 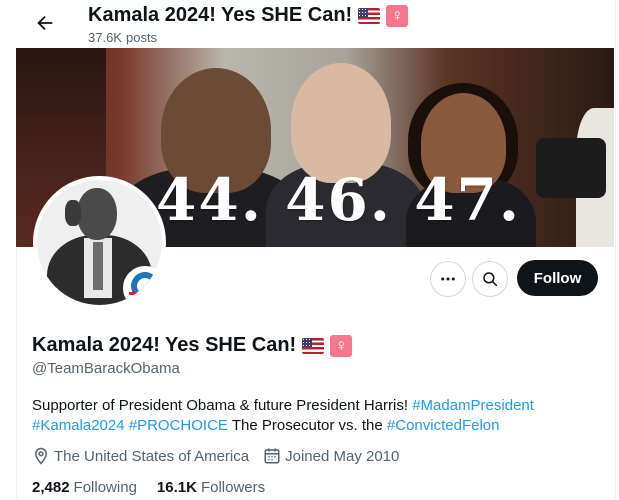 I want to click on followers-count: 16.1K, so click(x=176, y=487).